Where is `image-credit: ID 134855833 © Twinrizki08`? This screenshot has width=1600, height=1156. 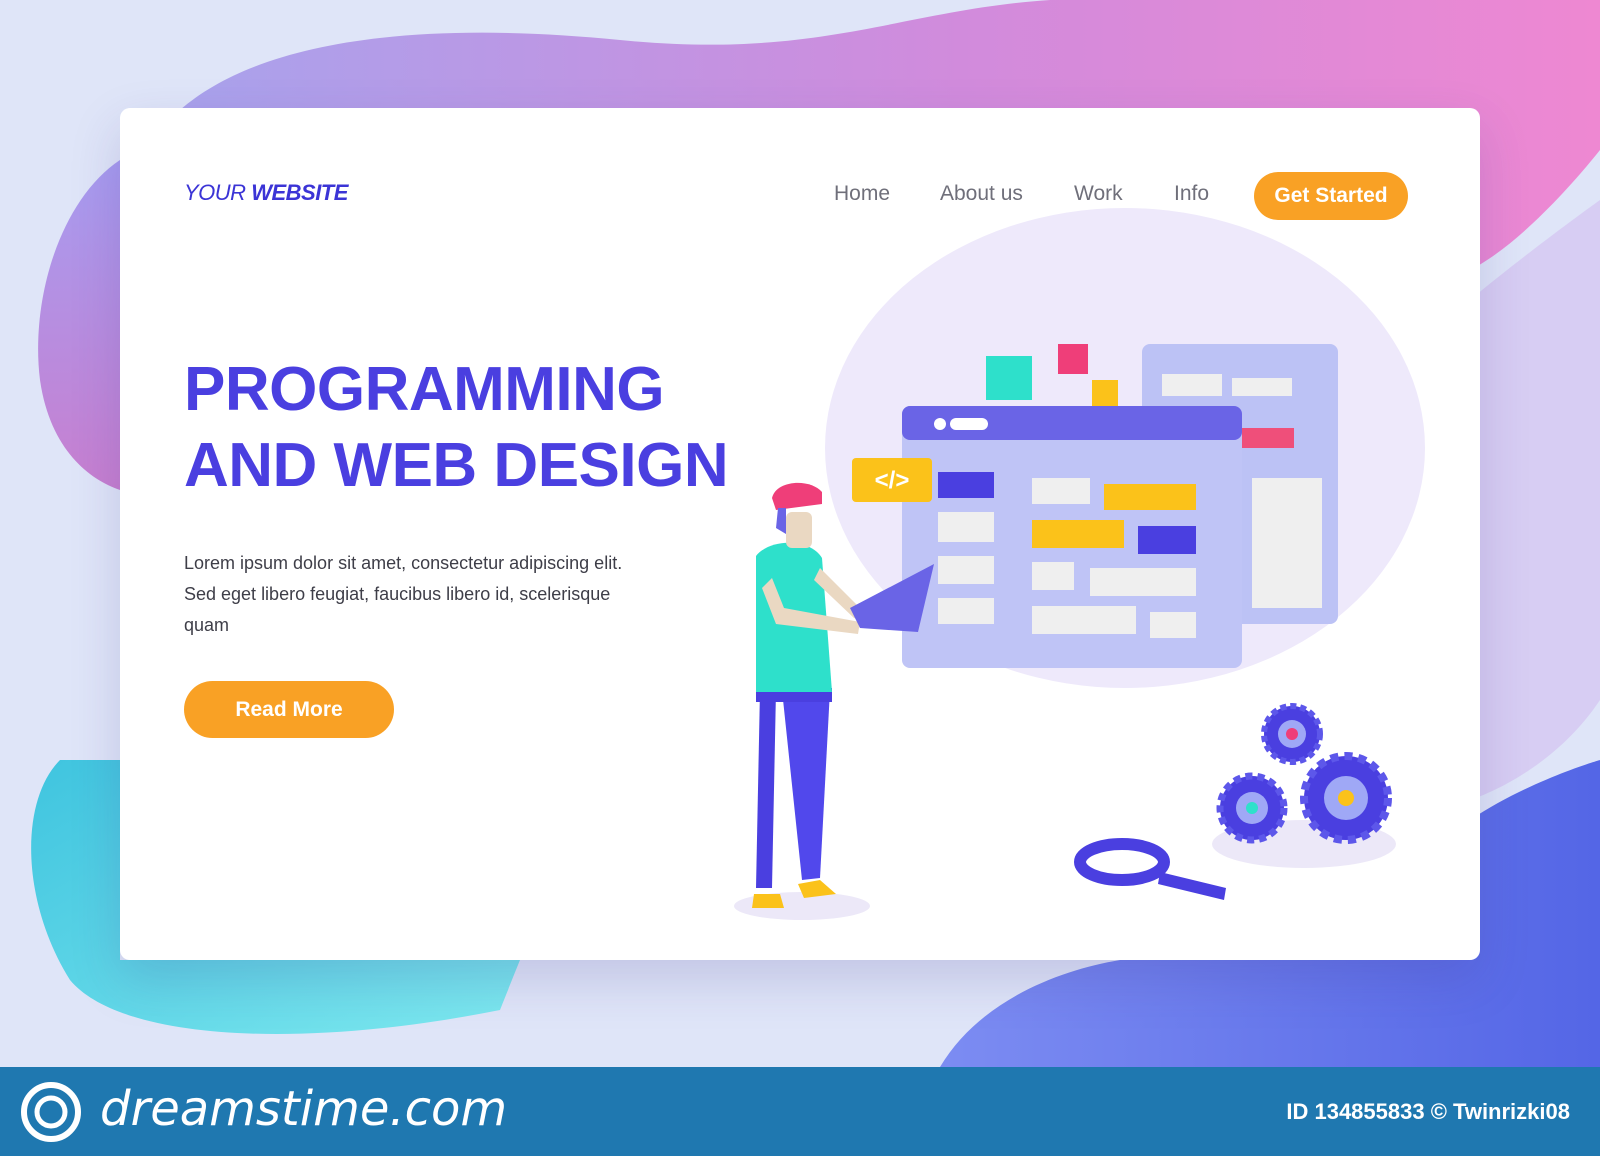
image-credit: ID 134855833 © Twinrizki08 is located at coordinates (1428, 1111).